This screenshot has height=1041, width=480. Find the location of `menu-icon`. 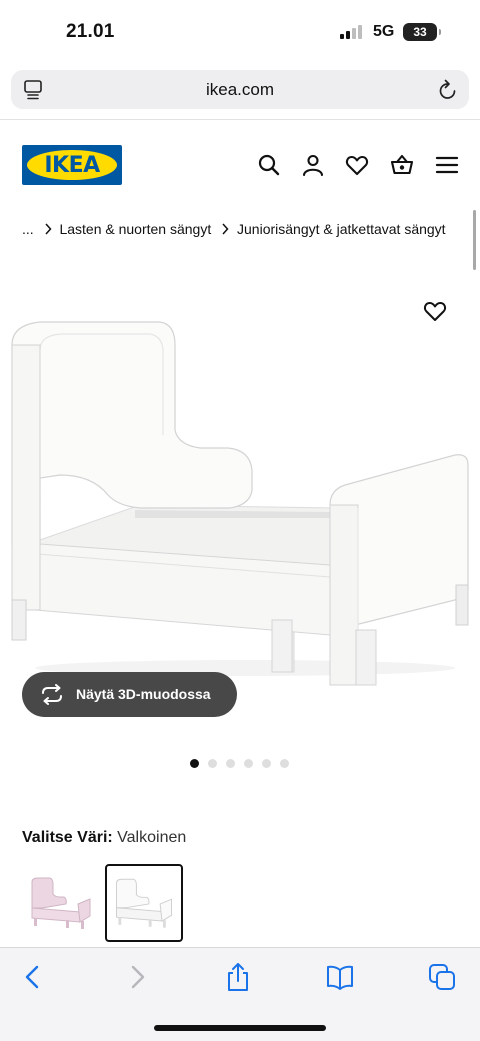

menu-icon is located at coordinates (447, 165).